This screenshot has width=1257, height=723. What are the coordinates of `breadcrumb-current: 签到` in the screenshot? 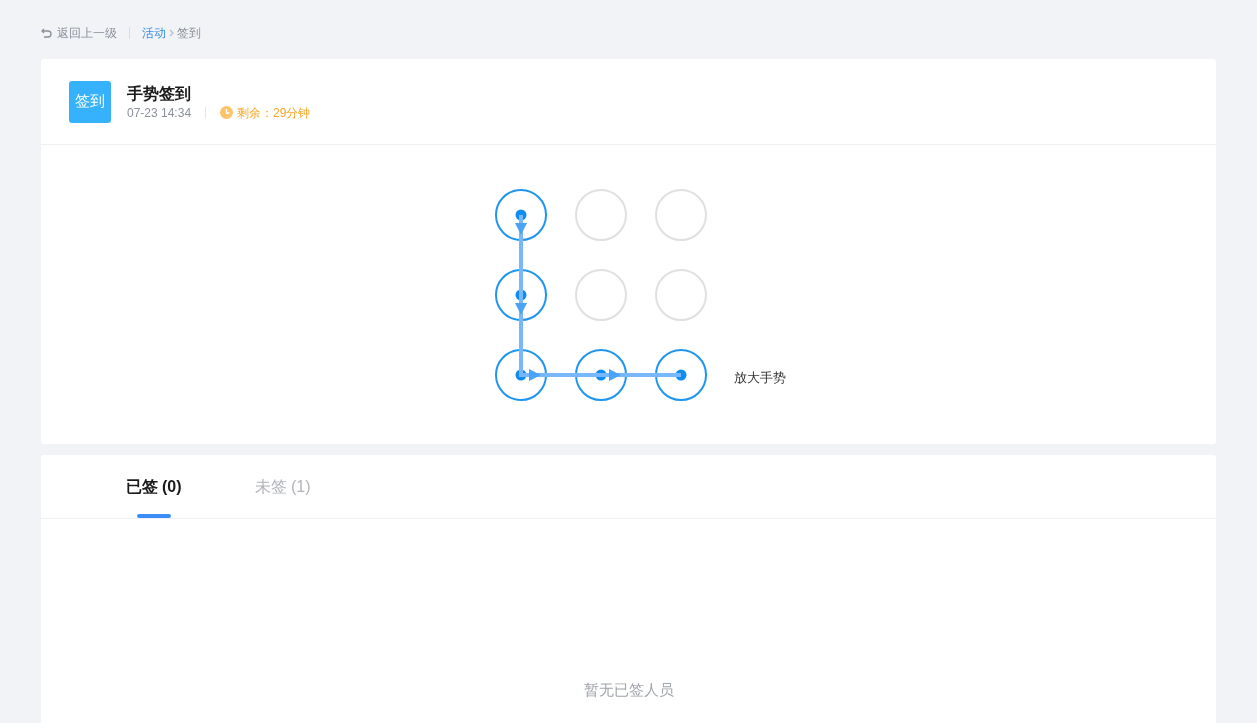 It's located at (189, 33).